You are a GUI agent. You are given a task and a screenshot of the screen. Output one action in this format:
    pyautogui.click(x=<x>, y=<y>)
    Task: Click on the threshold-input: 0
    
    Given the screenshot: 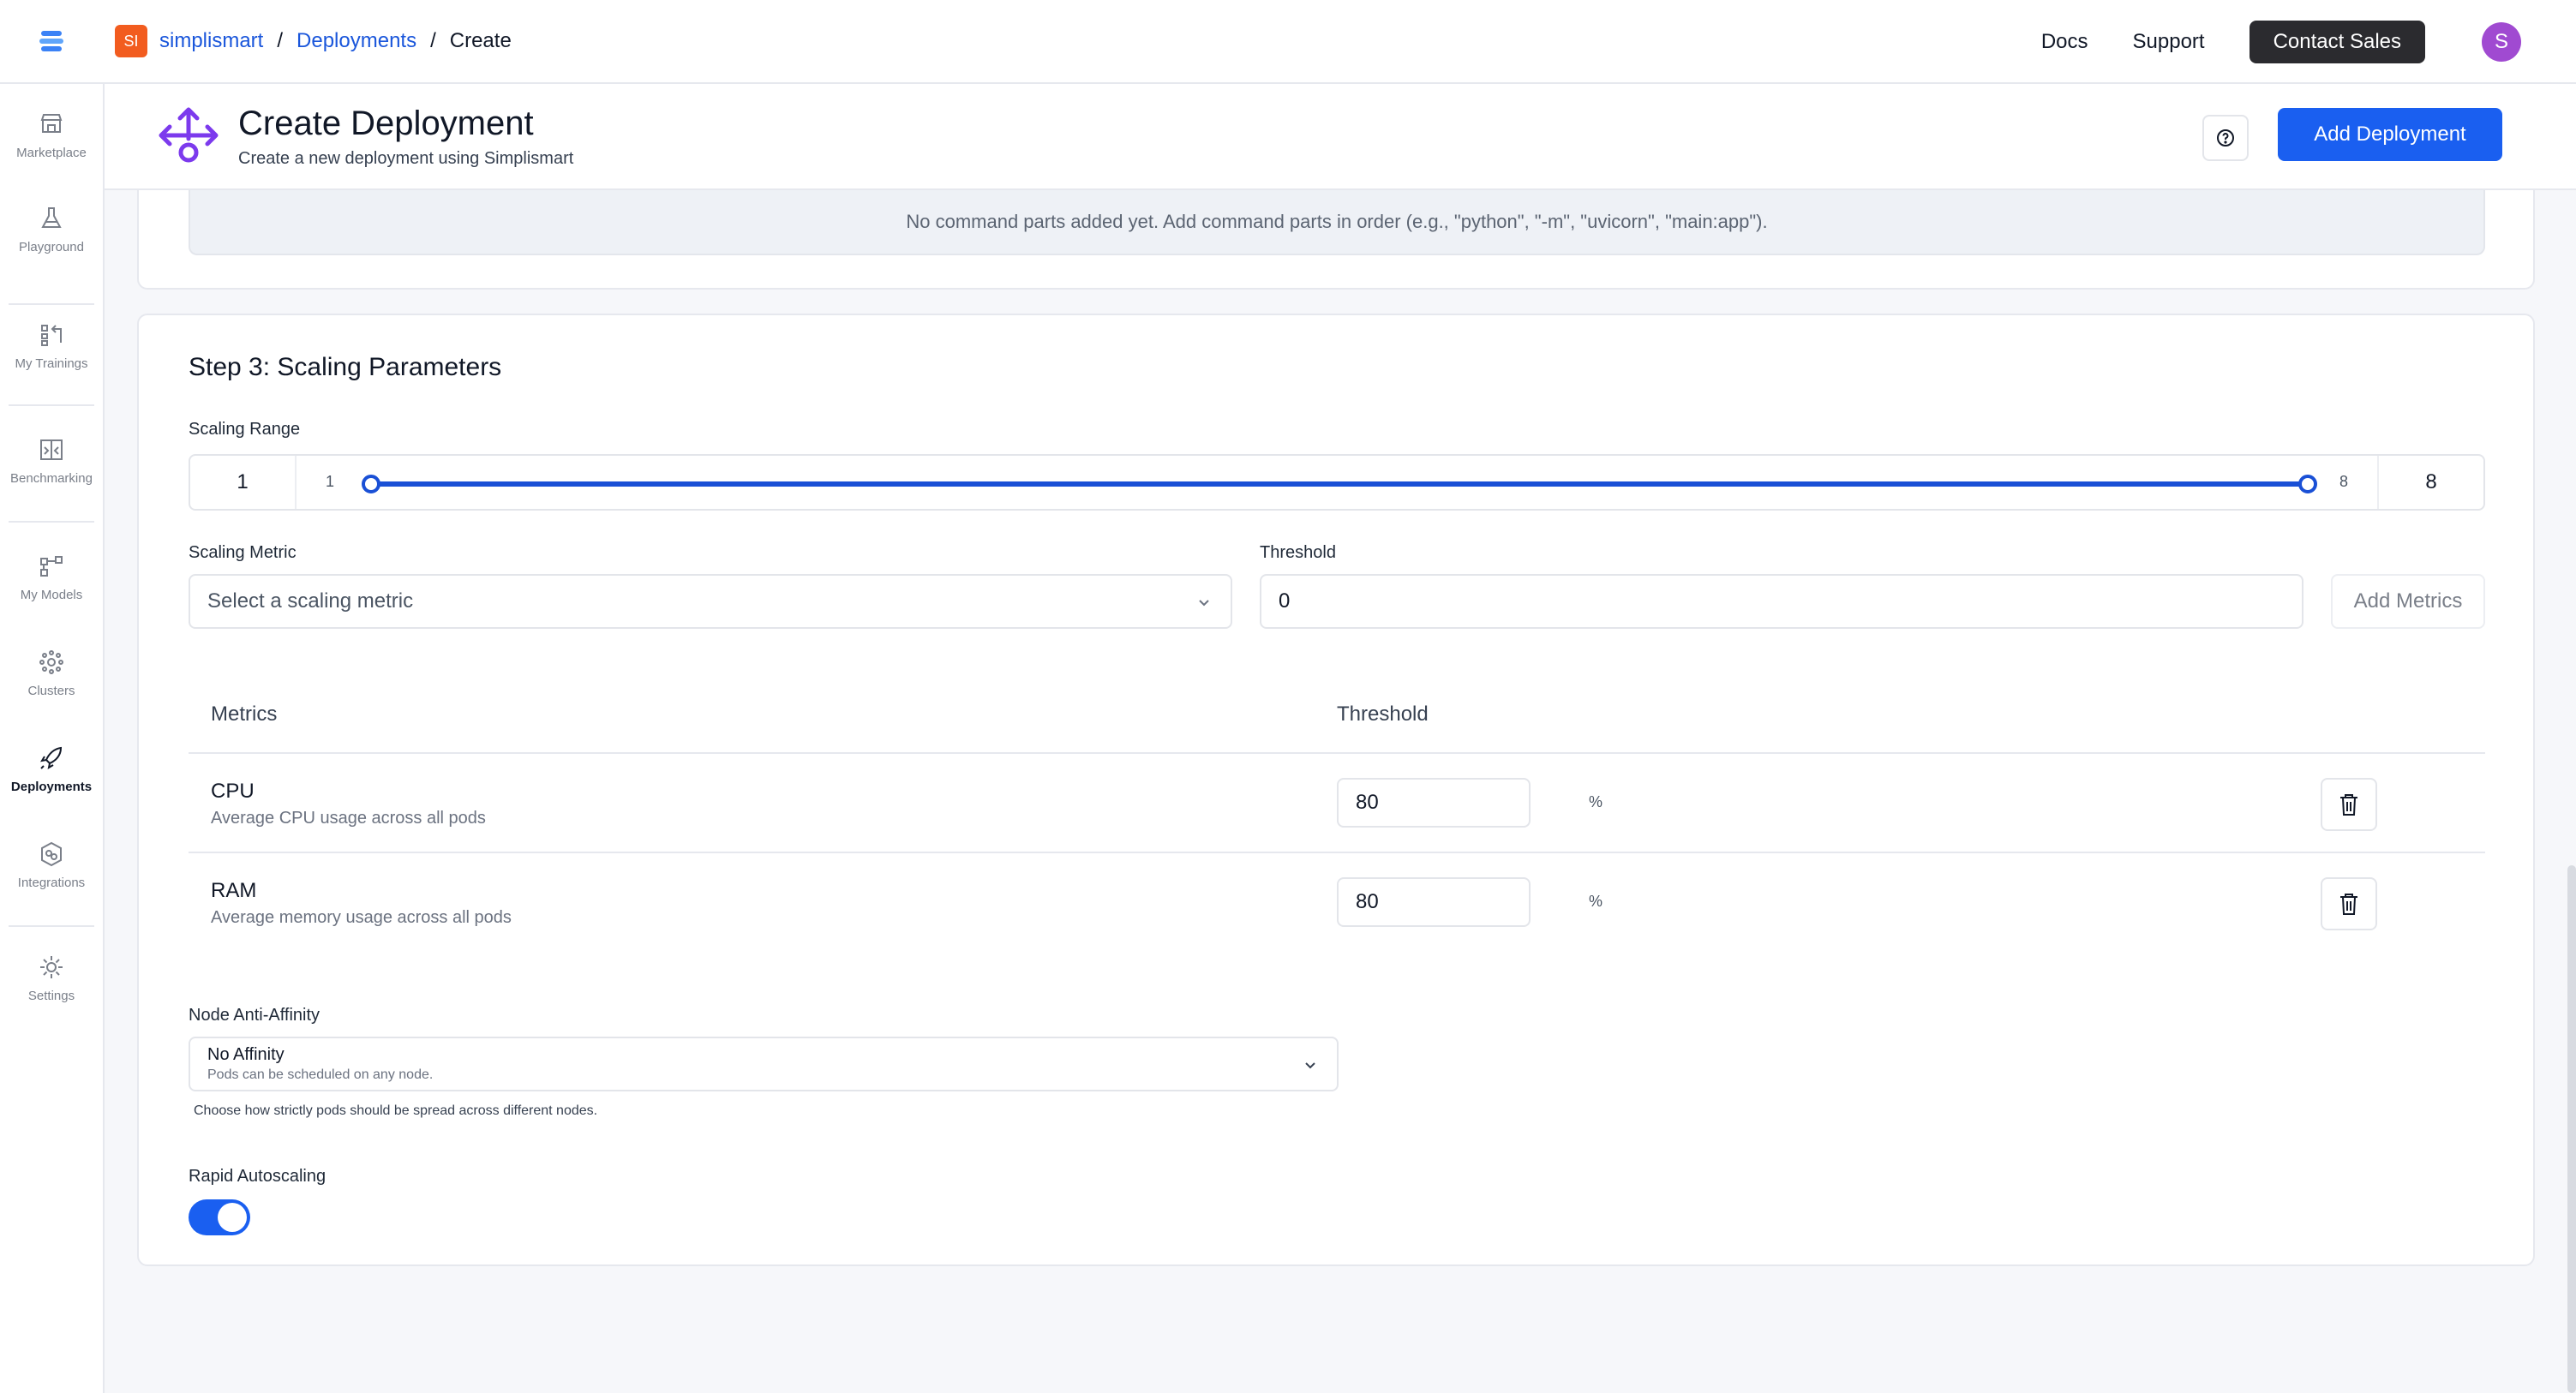 What is the action you would take?
    pyautogui.click(x=1781, y=601)
    